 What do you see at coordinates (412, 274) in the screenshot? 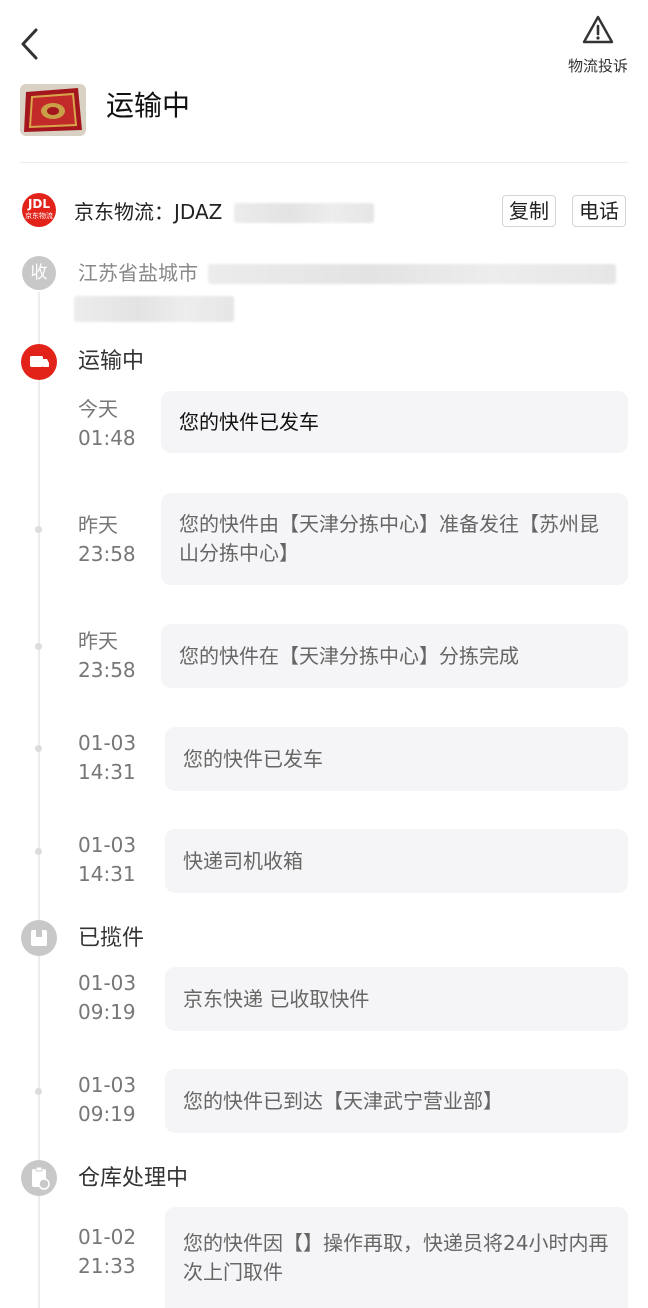
I see `redacted-address-line1` at bounding box center [412, 274].